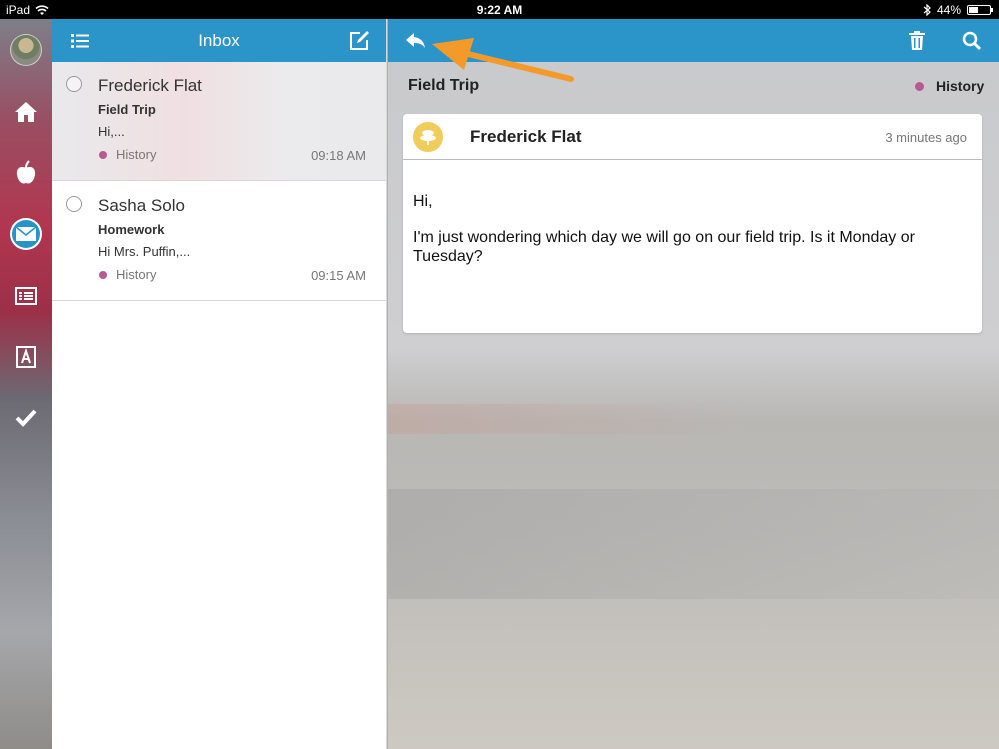 Image resolution: width=999 pixels, height=749 pixels. I want to click on message-subject: Field Trip, so click(127, 109).